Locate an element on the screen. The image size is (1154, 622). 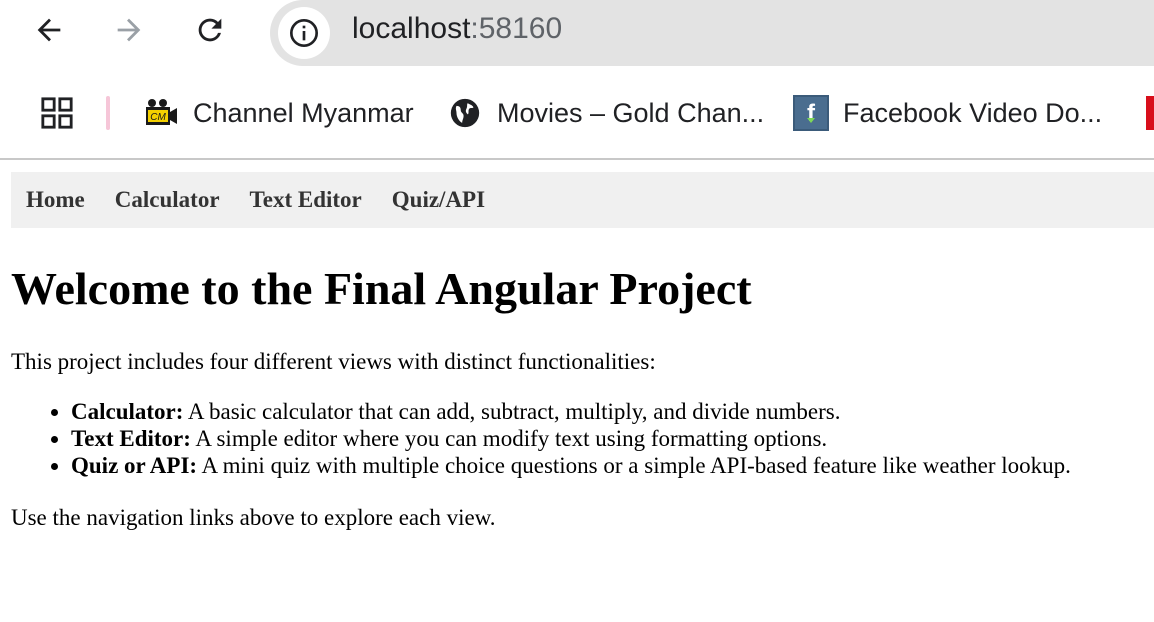
bookmarks-separator is located at coordinates (108, 113).